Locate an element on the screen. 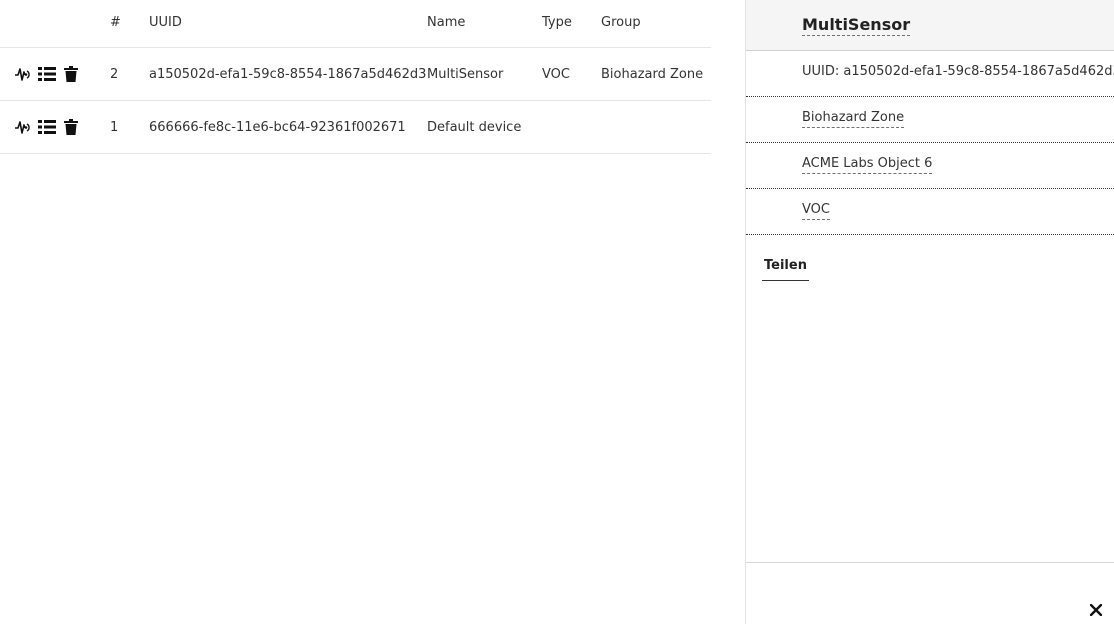  row-uuid: 666666-fe8c-11e6-bc64-92361f002671 is located at coordinates (277, 127).